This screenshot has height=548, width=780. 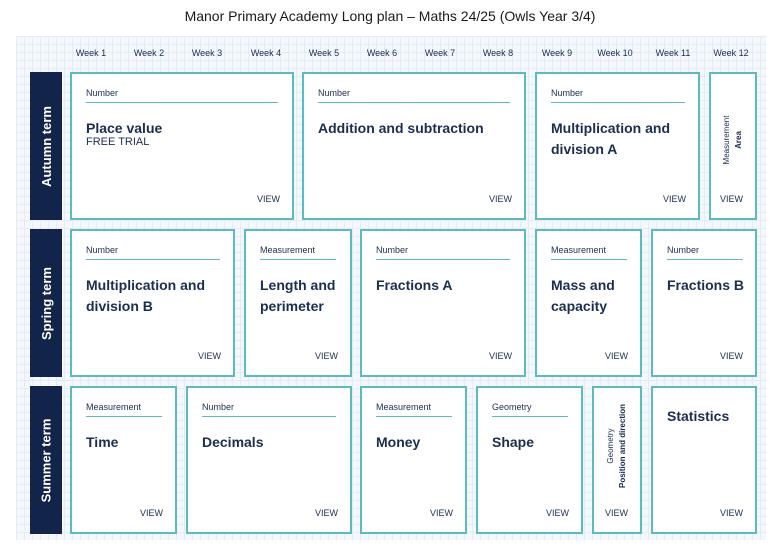 I want to click on term-label-spring: Spring term, so click(x=46, y=303).